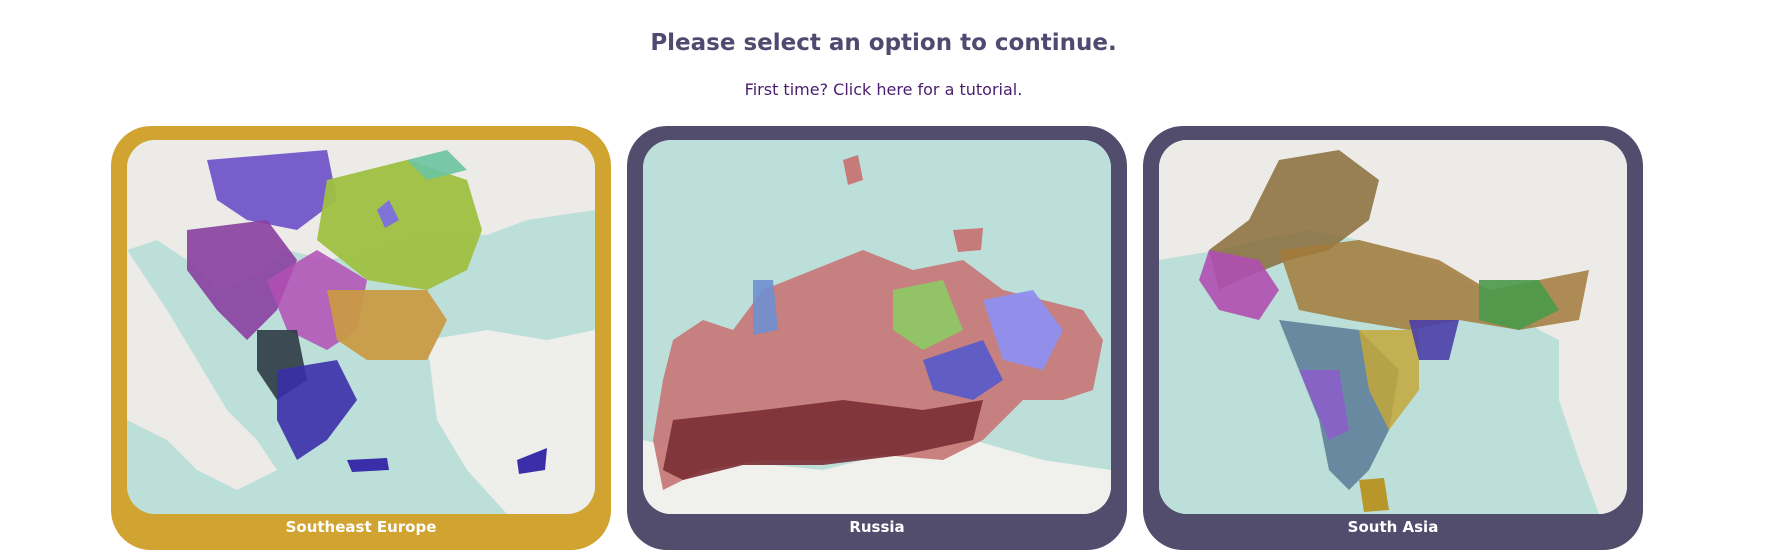  Describe the element at coordinates (877, 527) in the screenshot. I see `option-label: Russia` at that location.